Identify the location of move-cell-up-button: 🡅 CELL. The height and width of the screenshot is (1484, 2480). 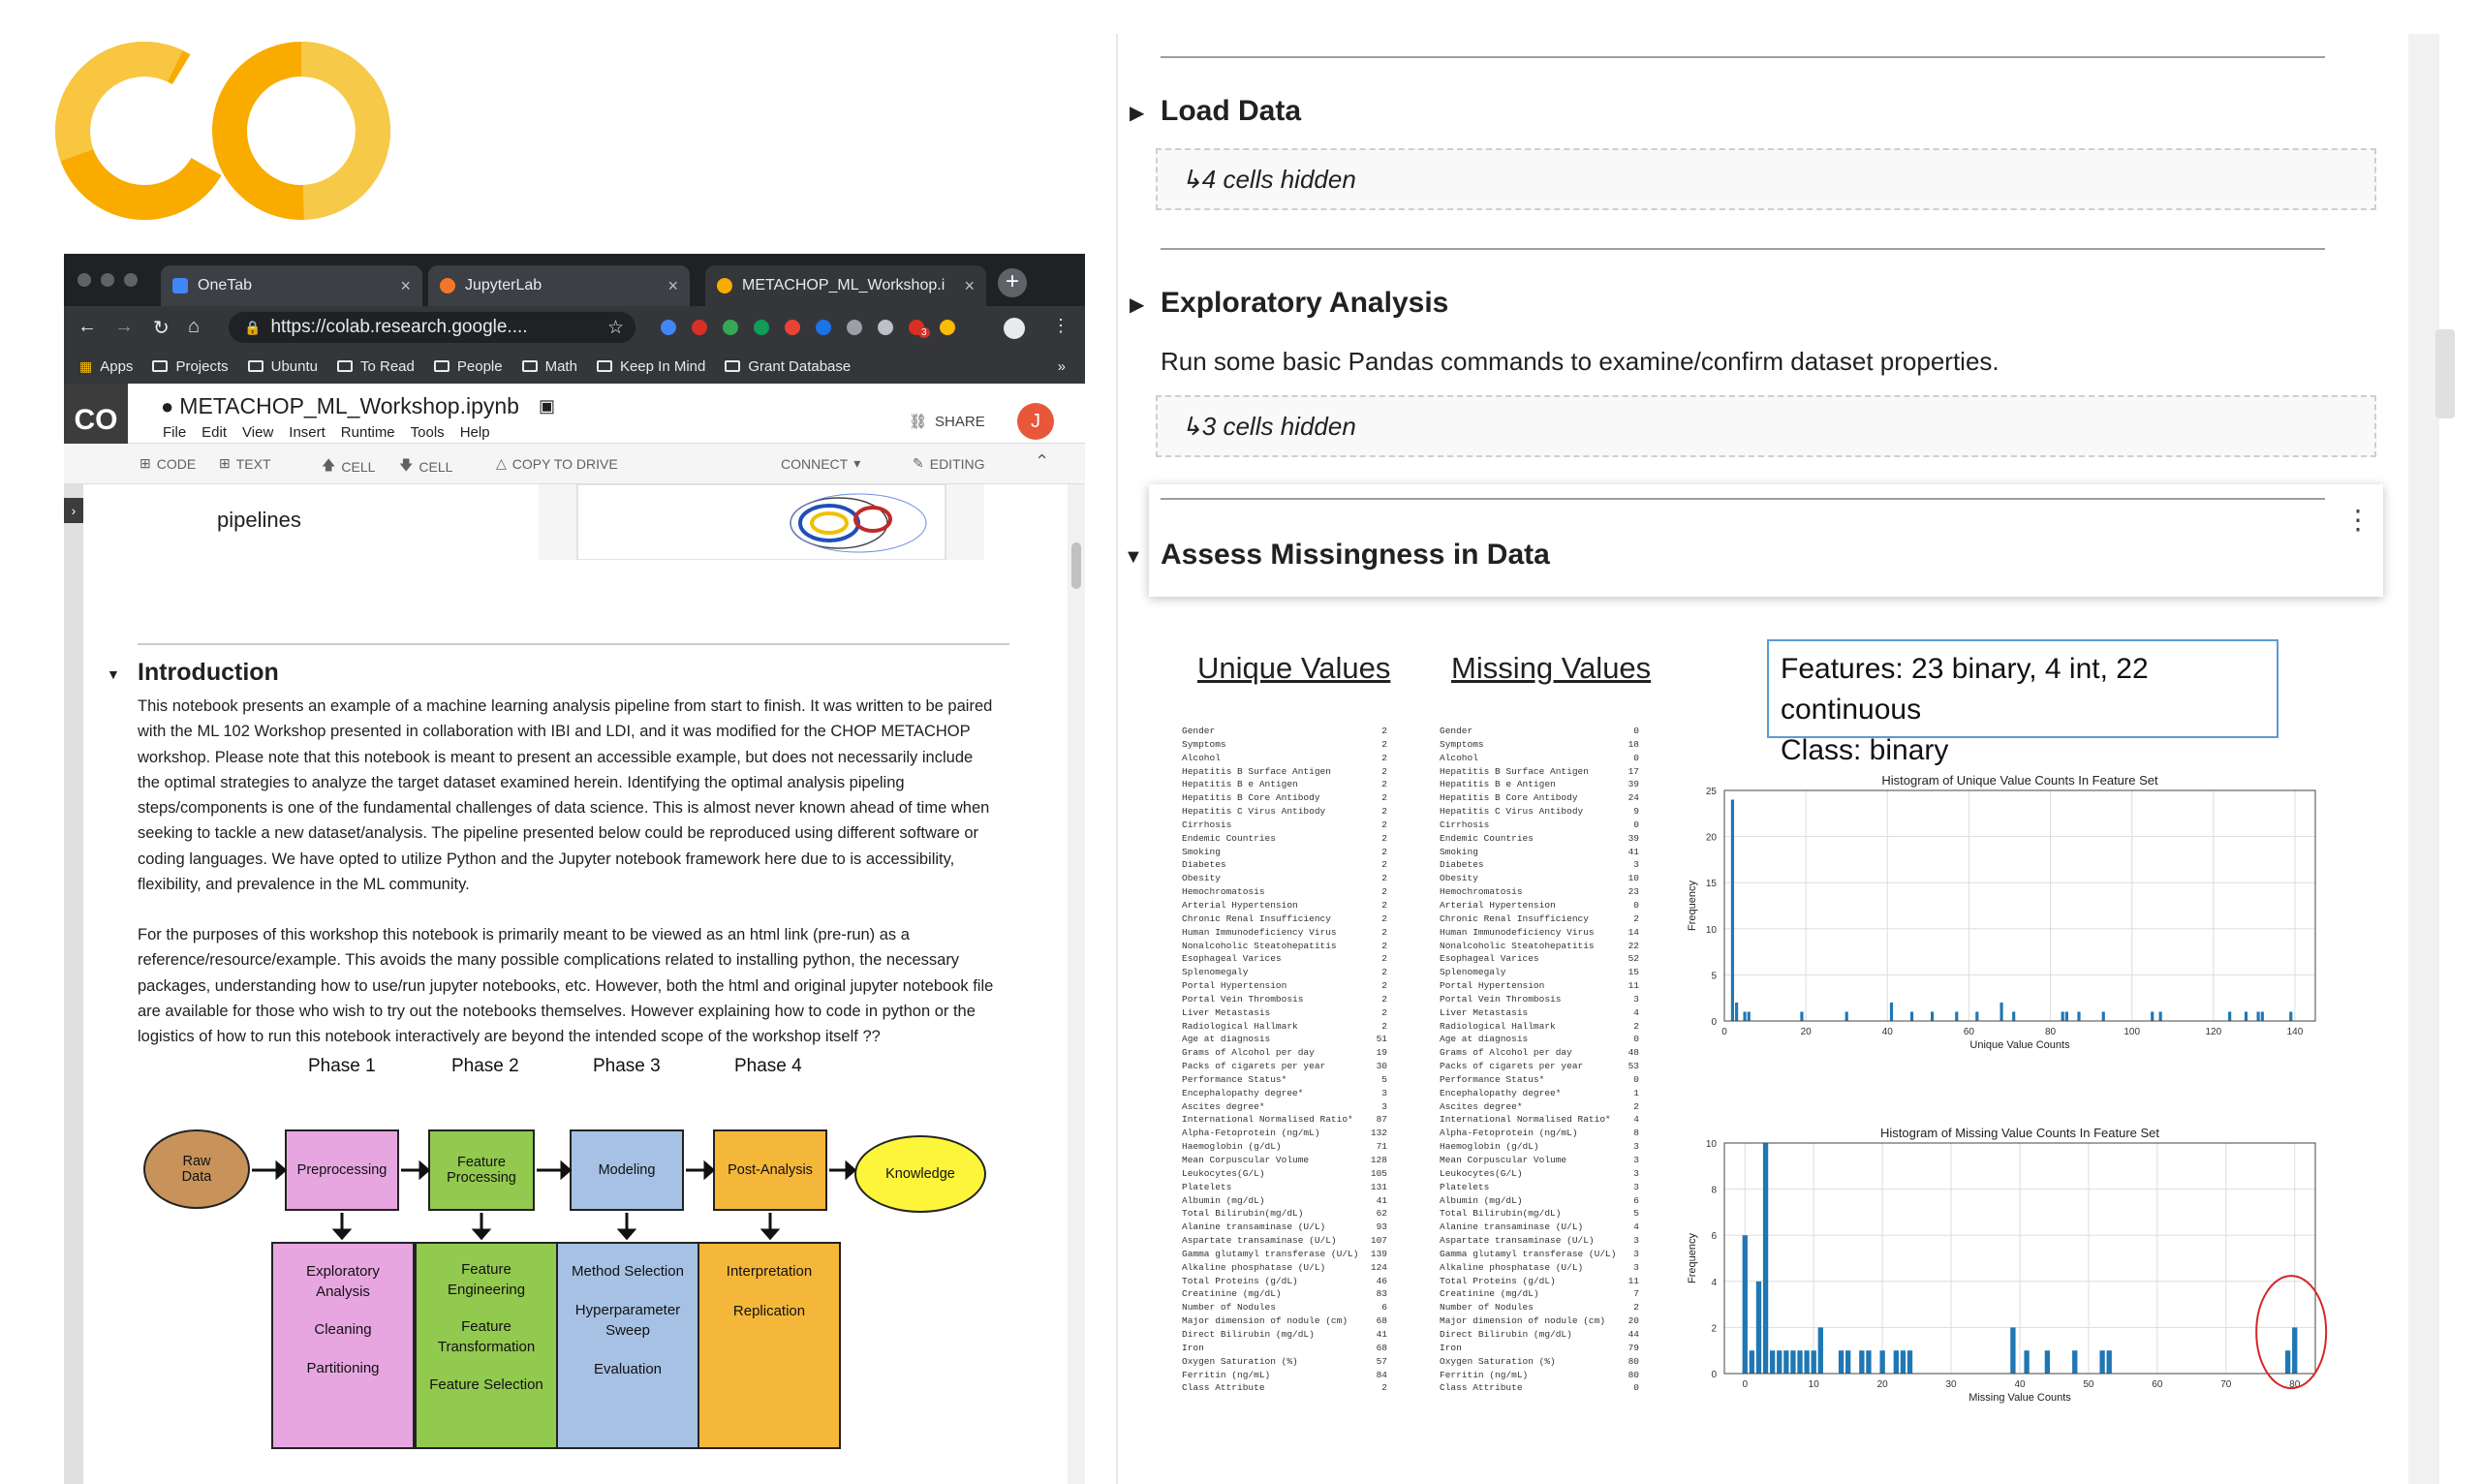
(348, 467).